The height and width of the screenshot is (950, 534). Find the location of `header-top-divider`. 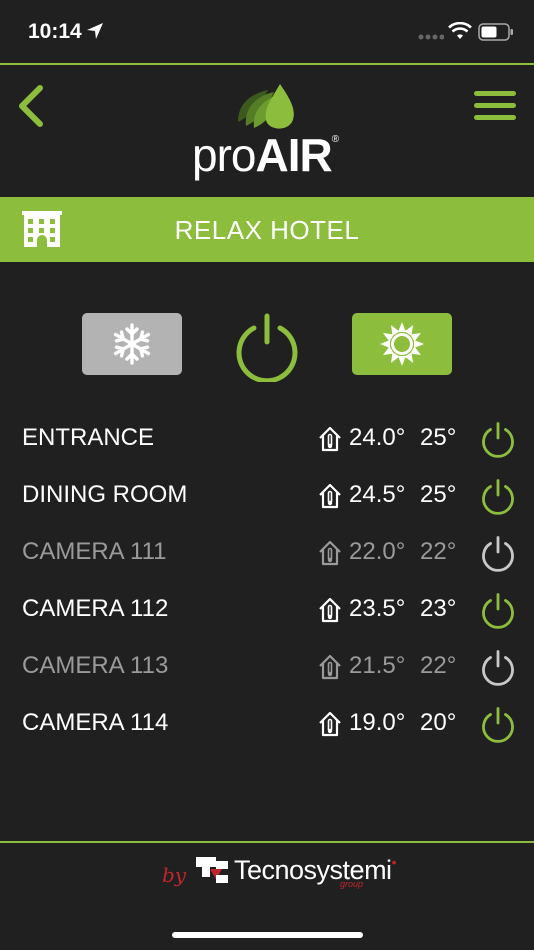

header-top-divider is located at coordinates (267, 64).